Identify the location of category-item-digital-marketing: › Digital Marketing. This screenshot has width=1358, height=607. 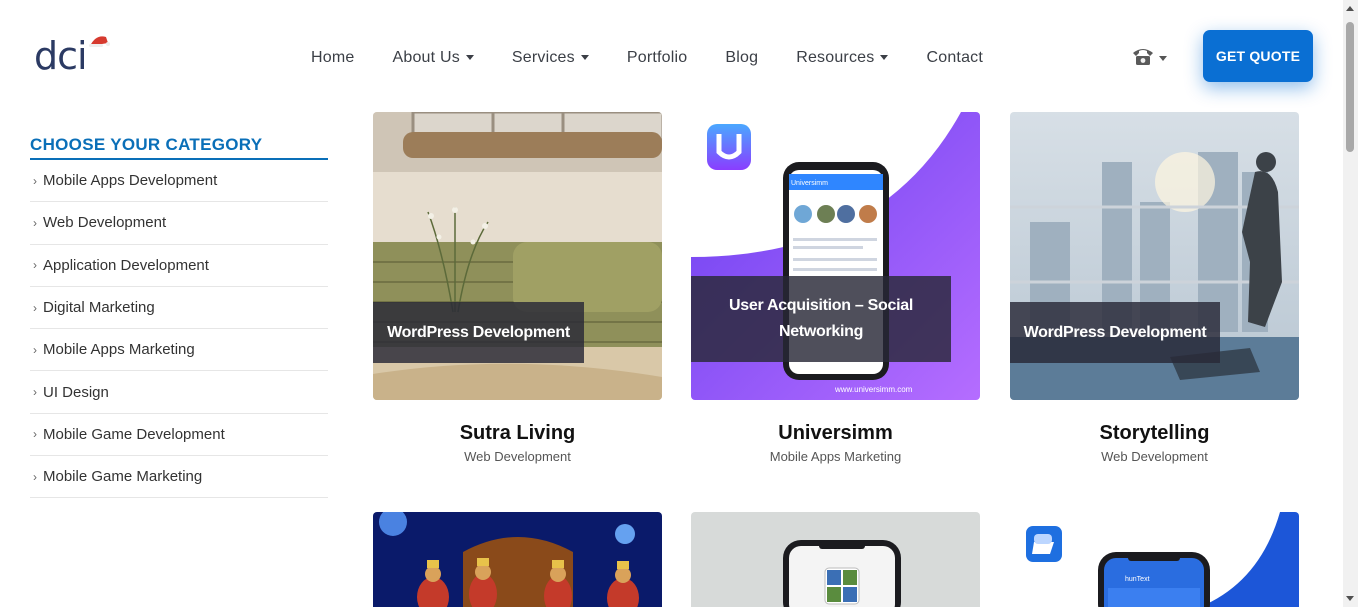
(179, 308).